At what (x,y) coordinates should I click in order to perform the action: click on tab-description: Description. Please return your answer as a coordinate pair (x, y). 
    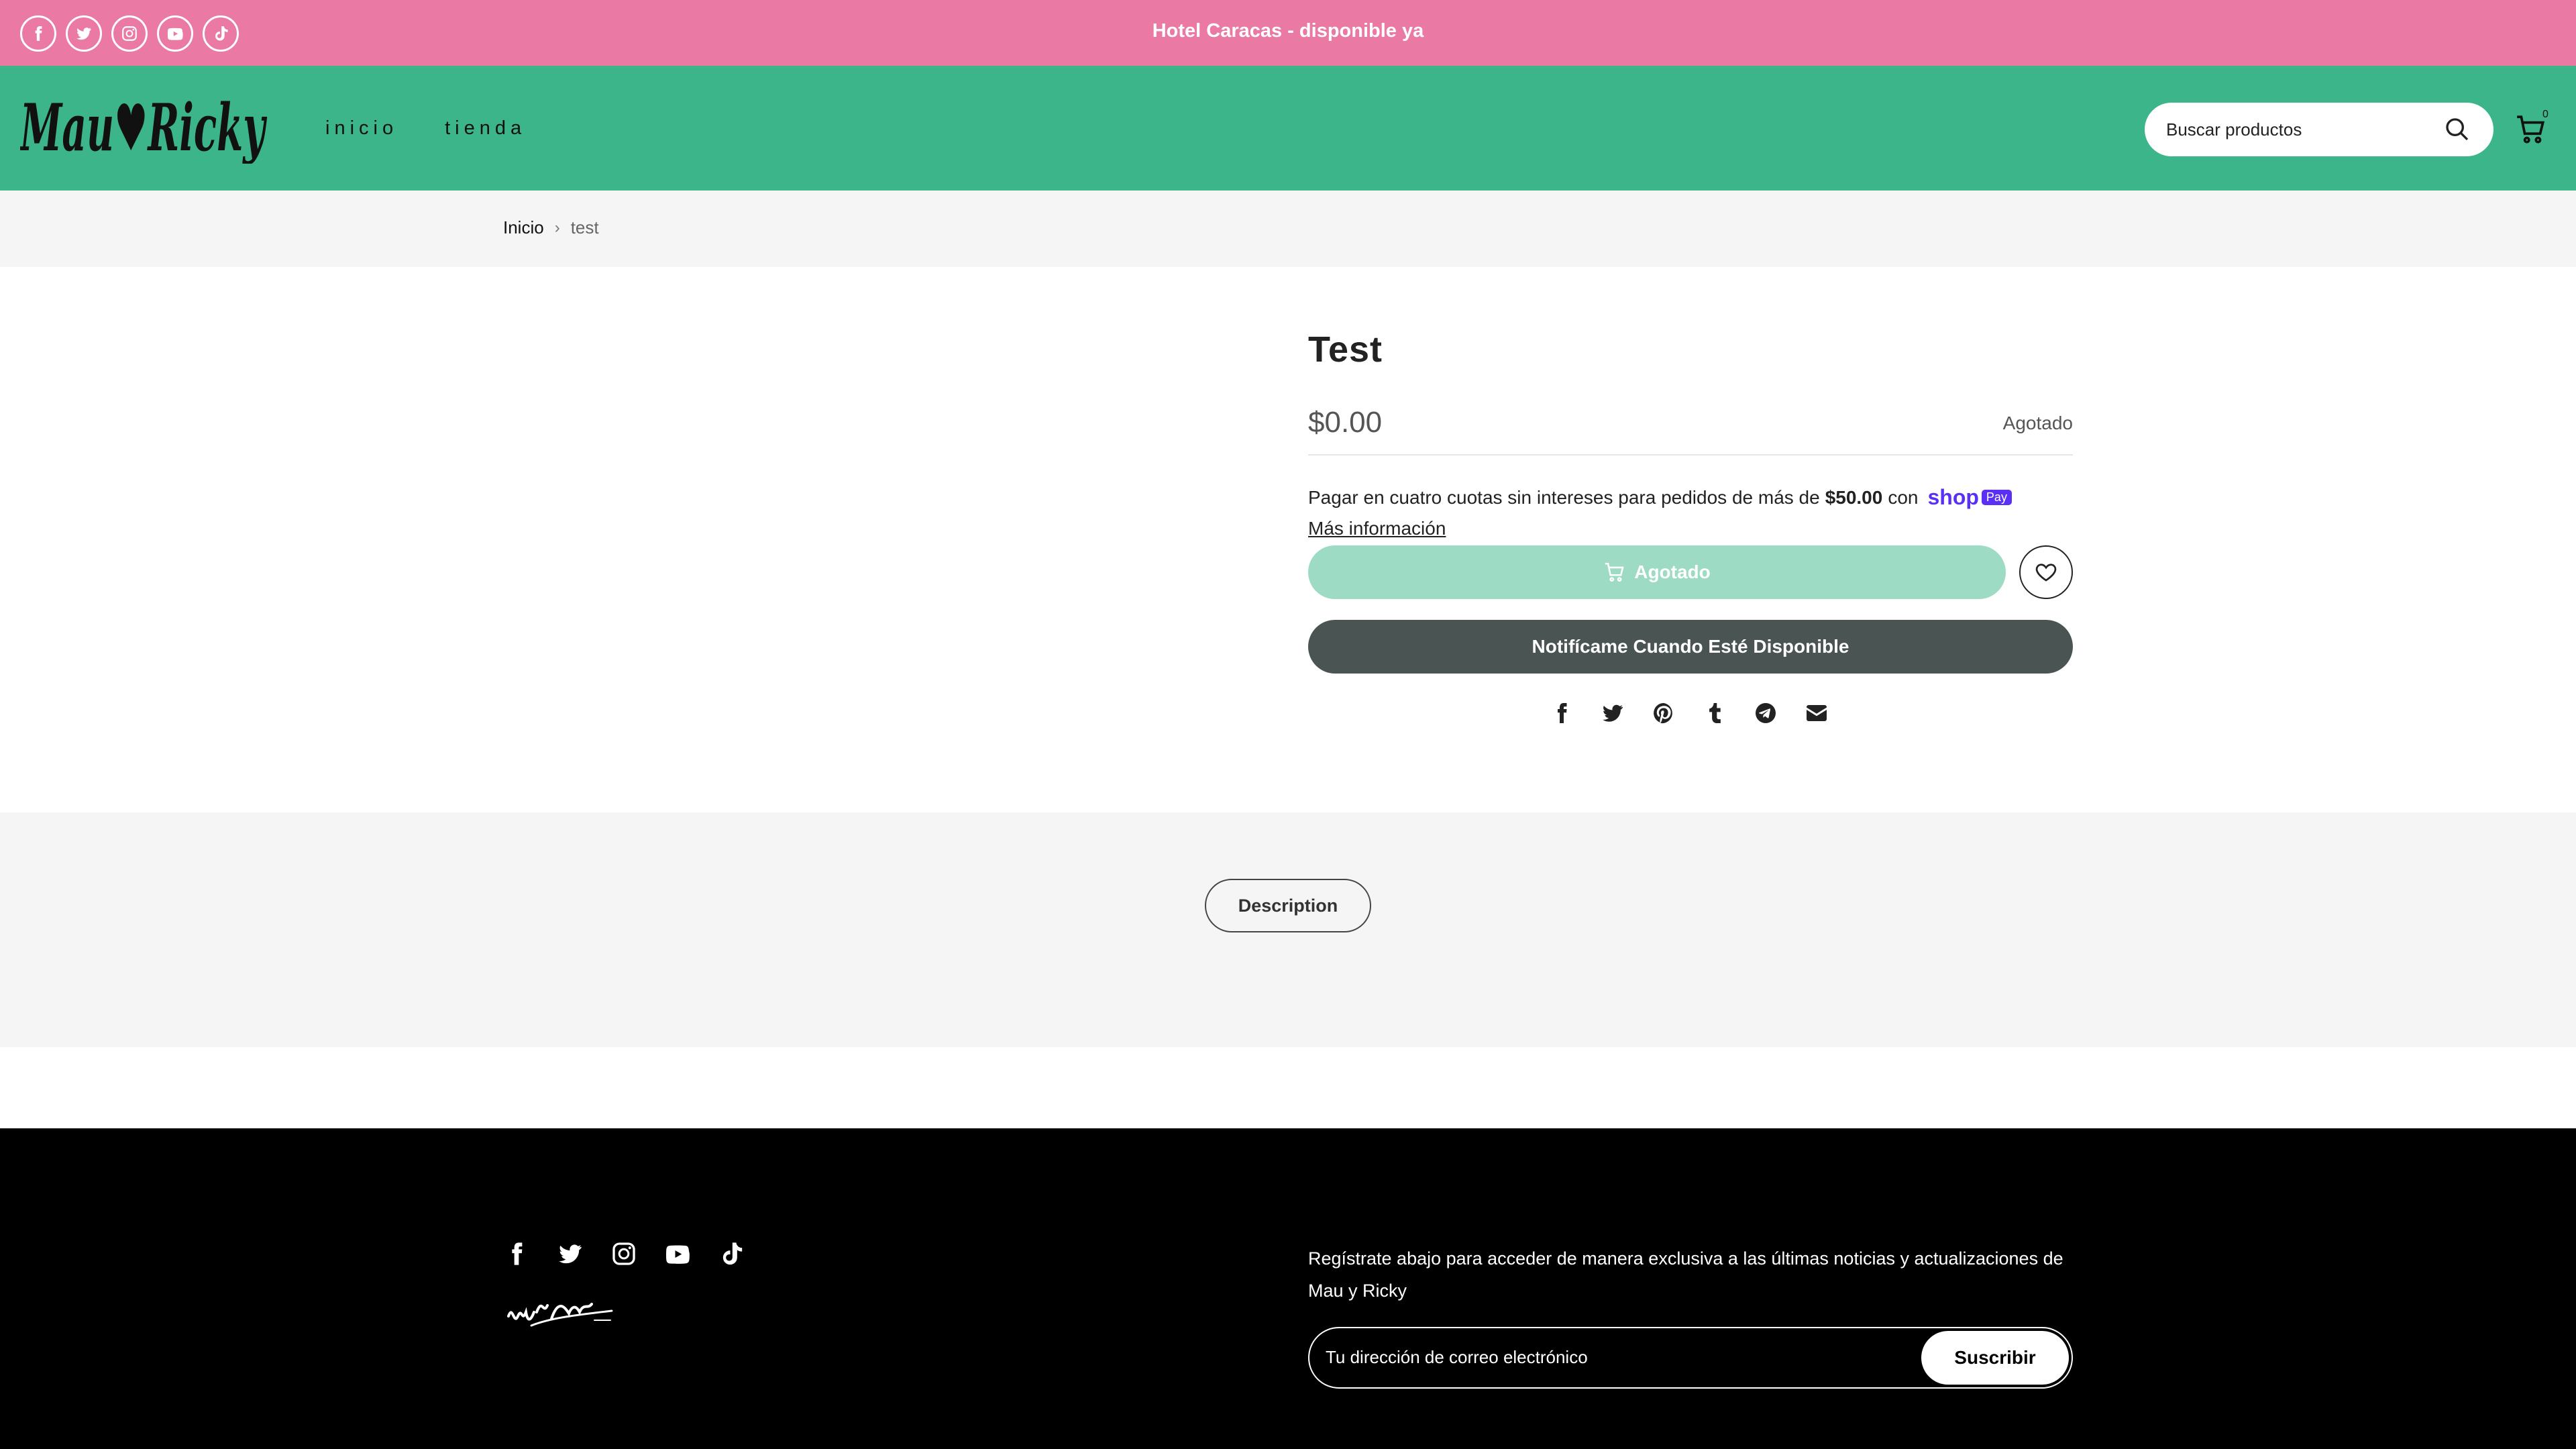
    Looking at the image, I should click on (1288, 905).